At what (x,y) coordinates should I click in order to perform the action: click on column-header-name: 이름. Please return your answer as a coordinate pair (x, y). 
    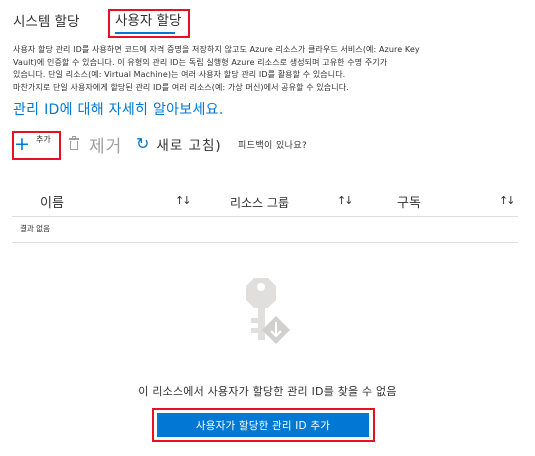
    Looking at the image, I should click on (52, 201).